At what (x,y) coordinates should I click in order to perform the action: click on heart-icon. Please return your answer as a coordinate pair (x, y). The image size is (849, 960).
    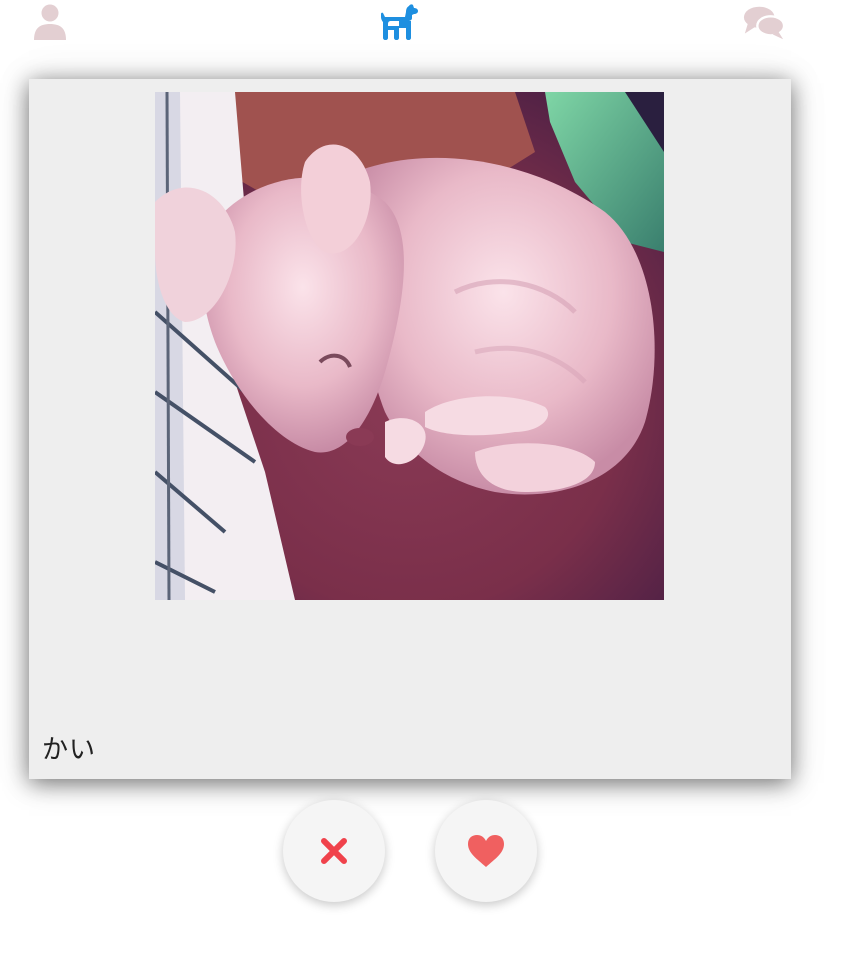
    Looking at the image, I should click on (486, 851).